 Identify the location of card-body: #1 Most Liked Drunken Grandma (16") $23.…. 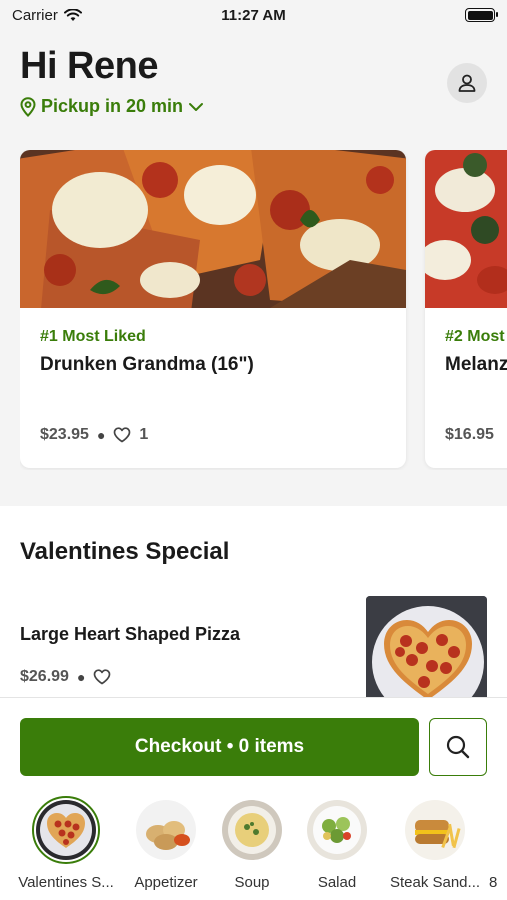
(213, 388).